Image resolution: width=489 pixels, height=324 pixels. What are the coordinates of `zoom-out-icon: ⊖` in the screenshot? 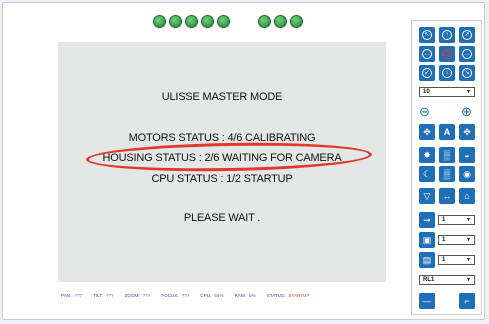 It's located at (424, 111).